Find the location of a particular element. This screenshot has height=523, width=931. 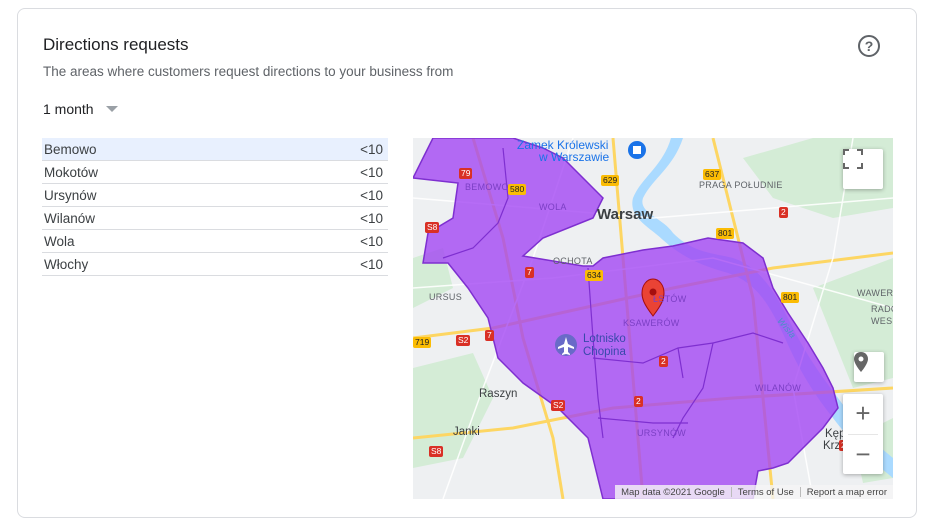

map-label-praga: PRAGA POŁUDNIE is located at coordinates (741, 185).